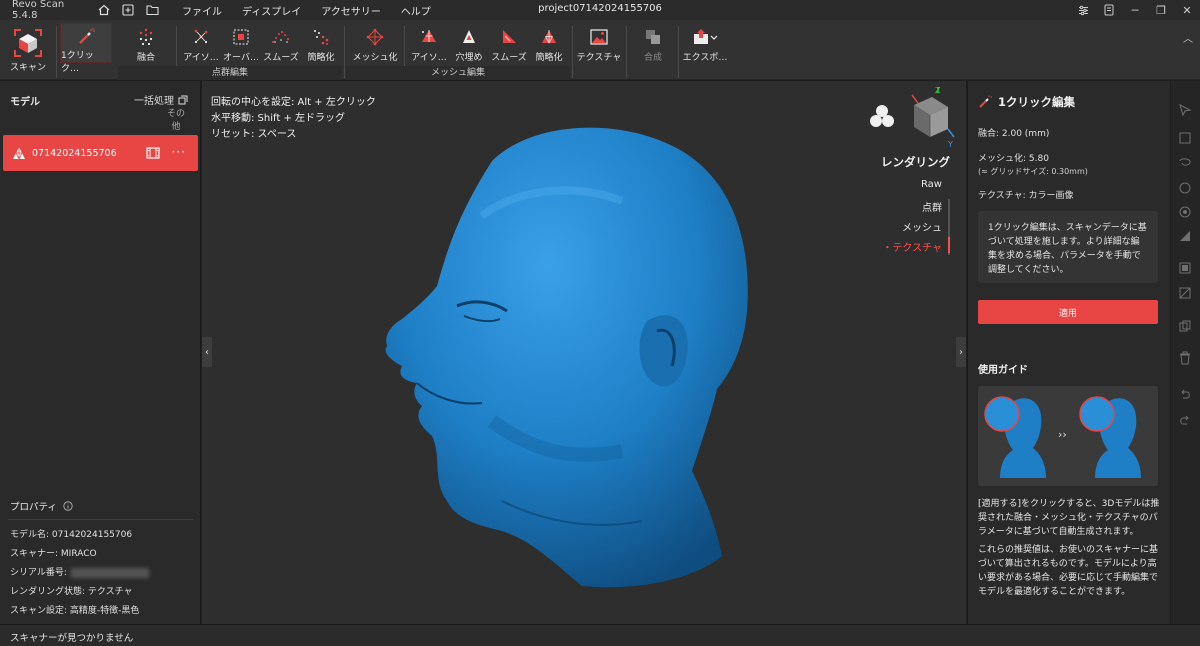  Describe the element at coordinates (104, 10) in the screenshot. I see `home-icon` at that location.